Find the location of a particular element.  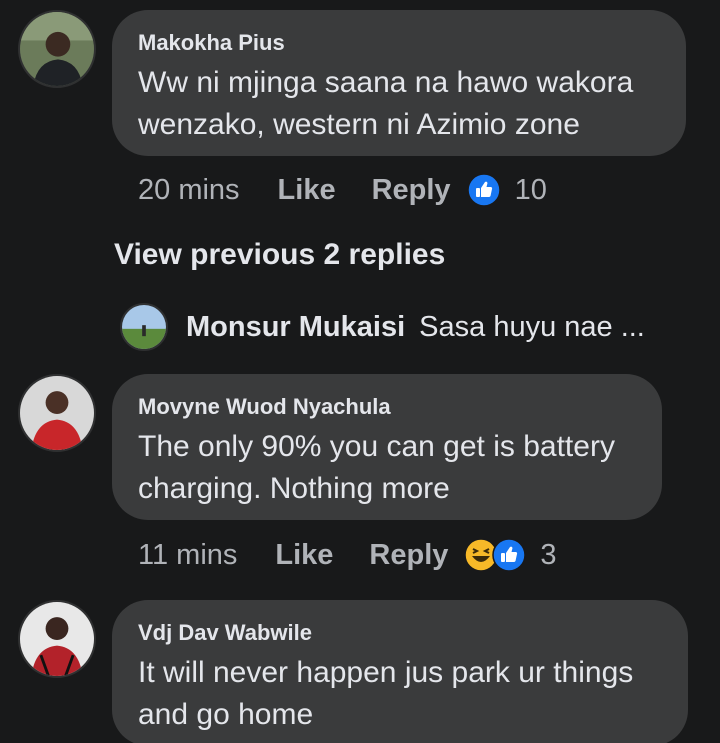

reaction-count: 10 is located at coordinates (530, 189).